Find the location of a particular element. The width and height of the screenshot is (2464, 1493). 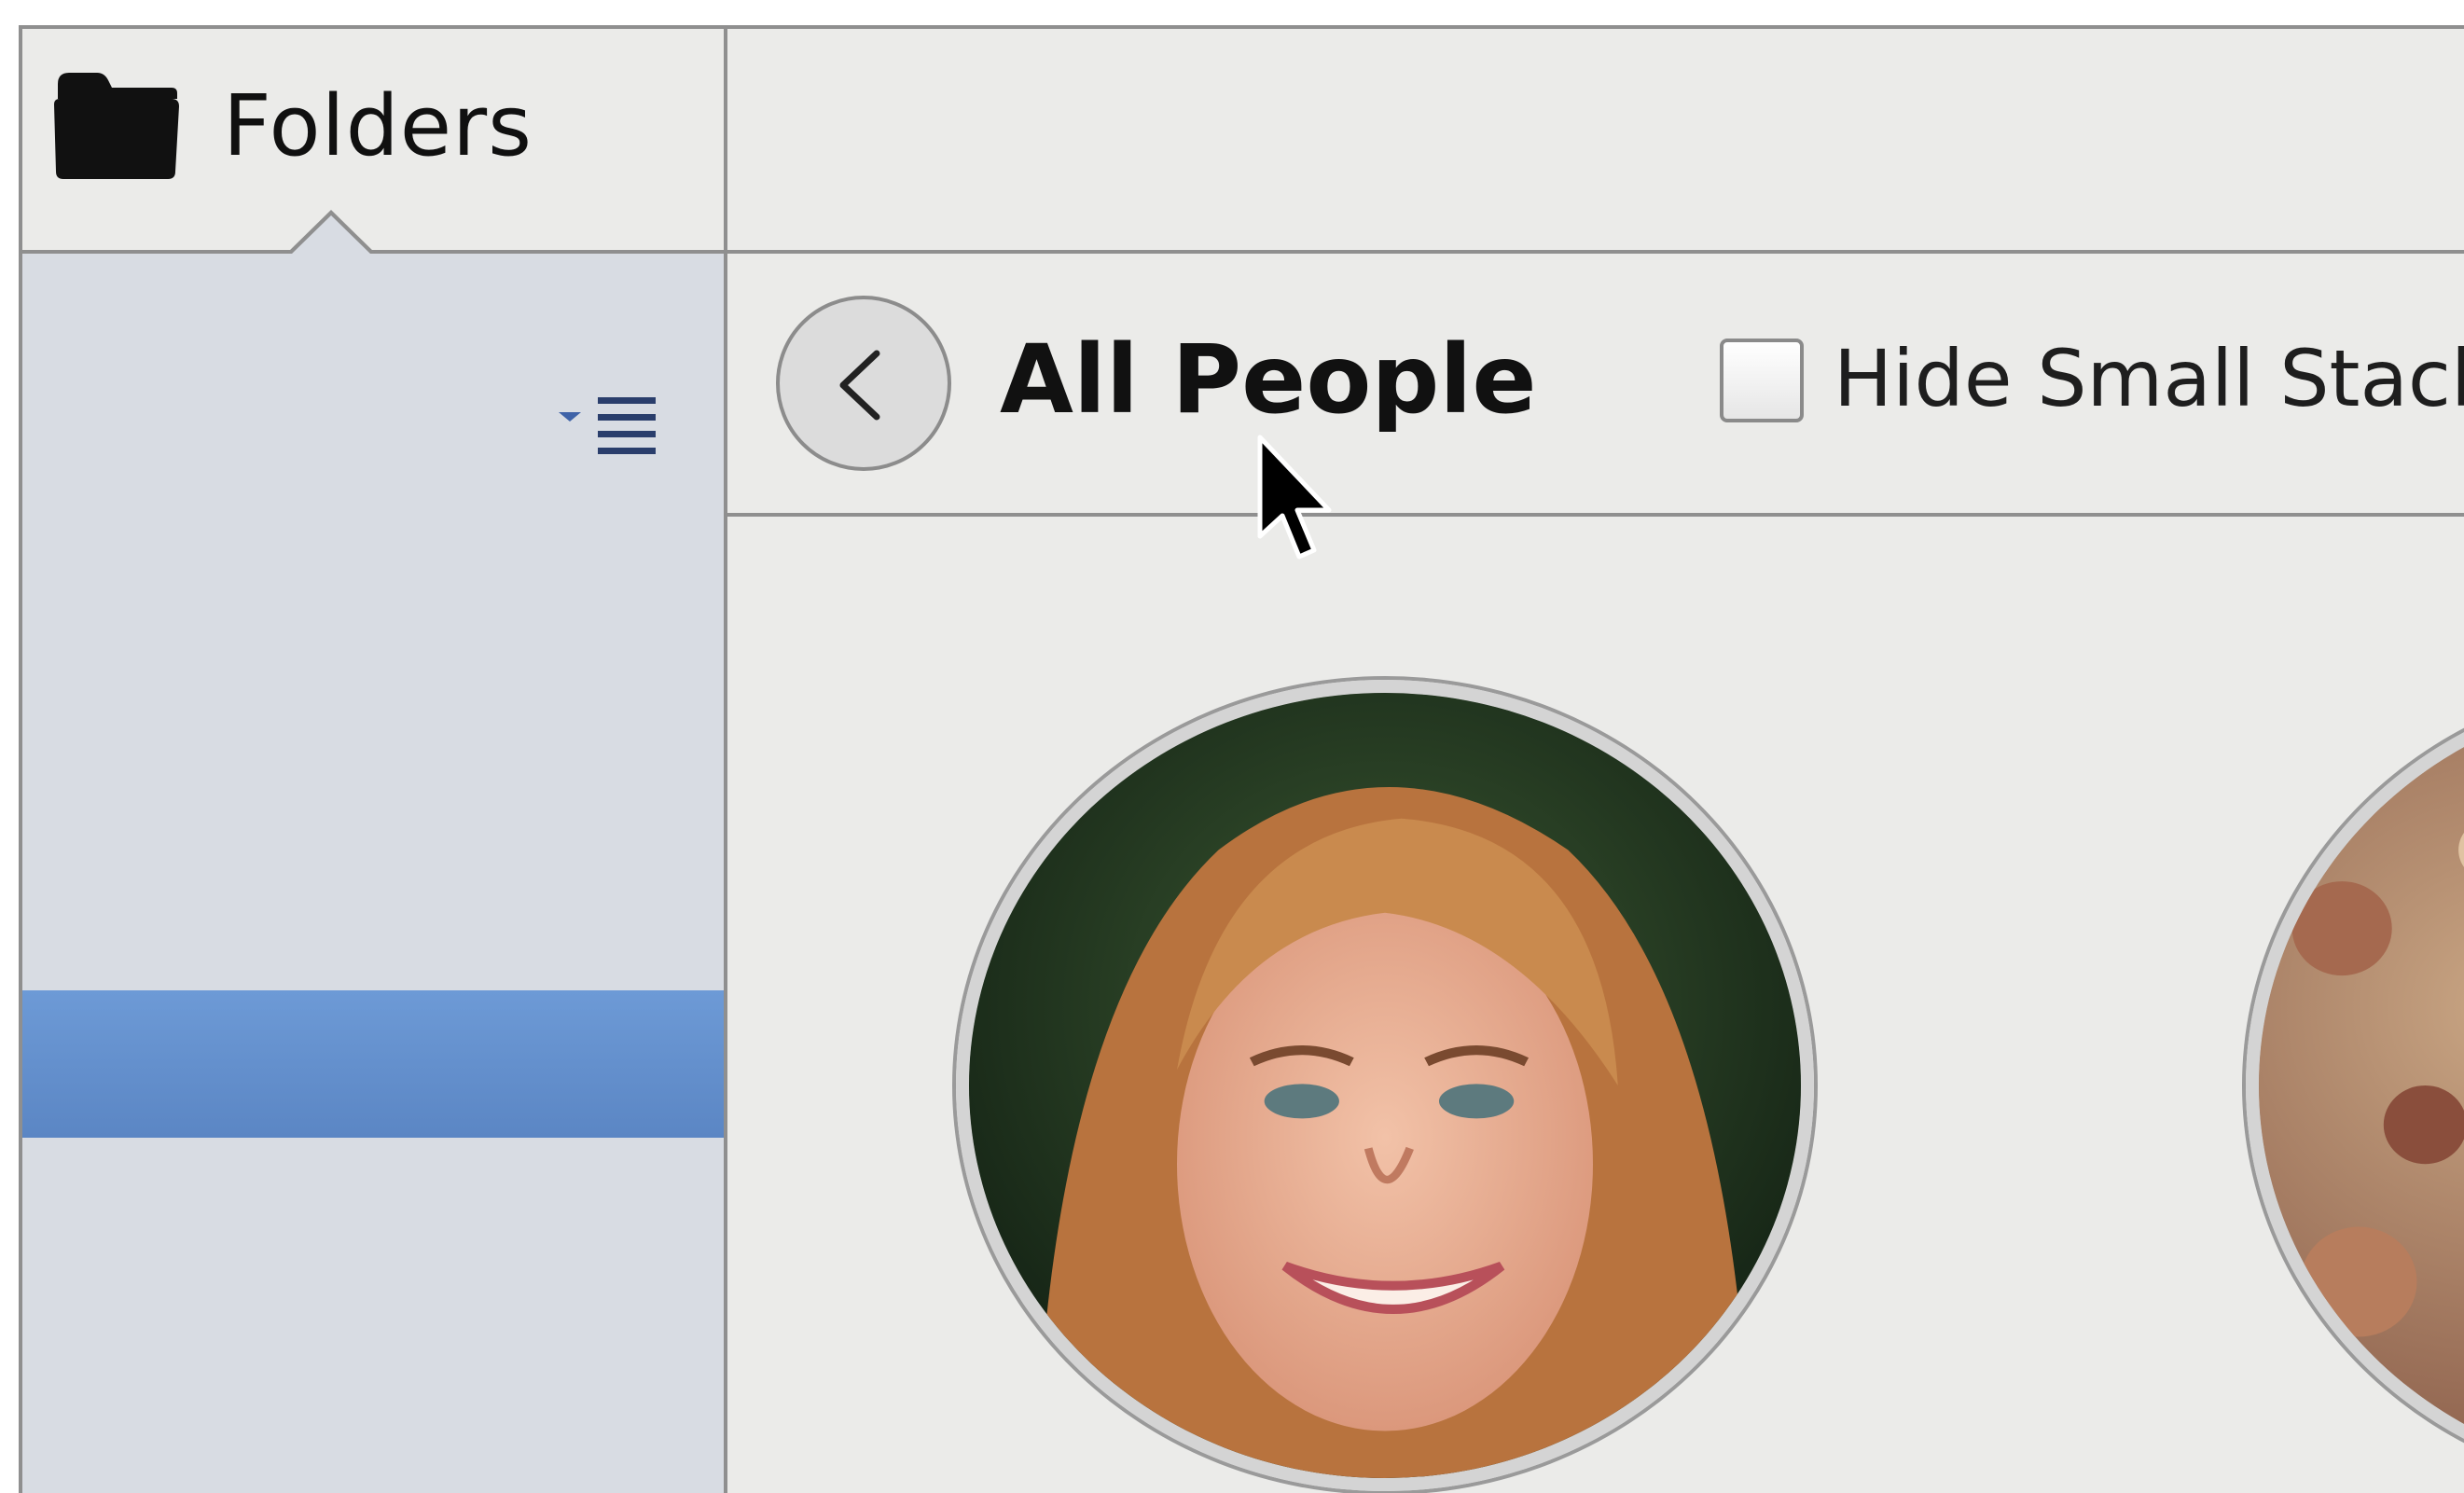

mouse-cursor-icon is located at coordinates (1294, 498).